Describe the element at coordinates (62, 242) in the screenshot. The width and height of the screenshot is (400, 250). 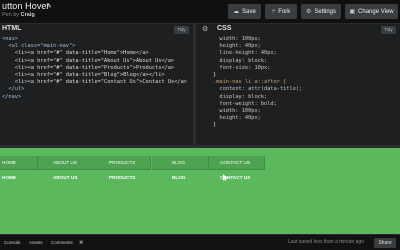
I see `comments-tab: Comments` at that location.